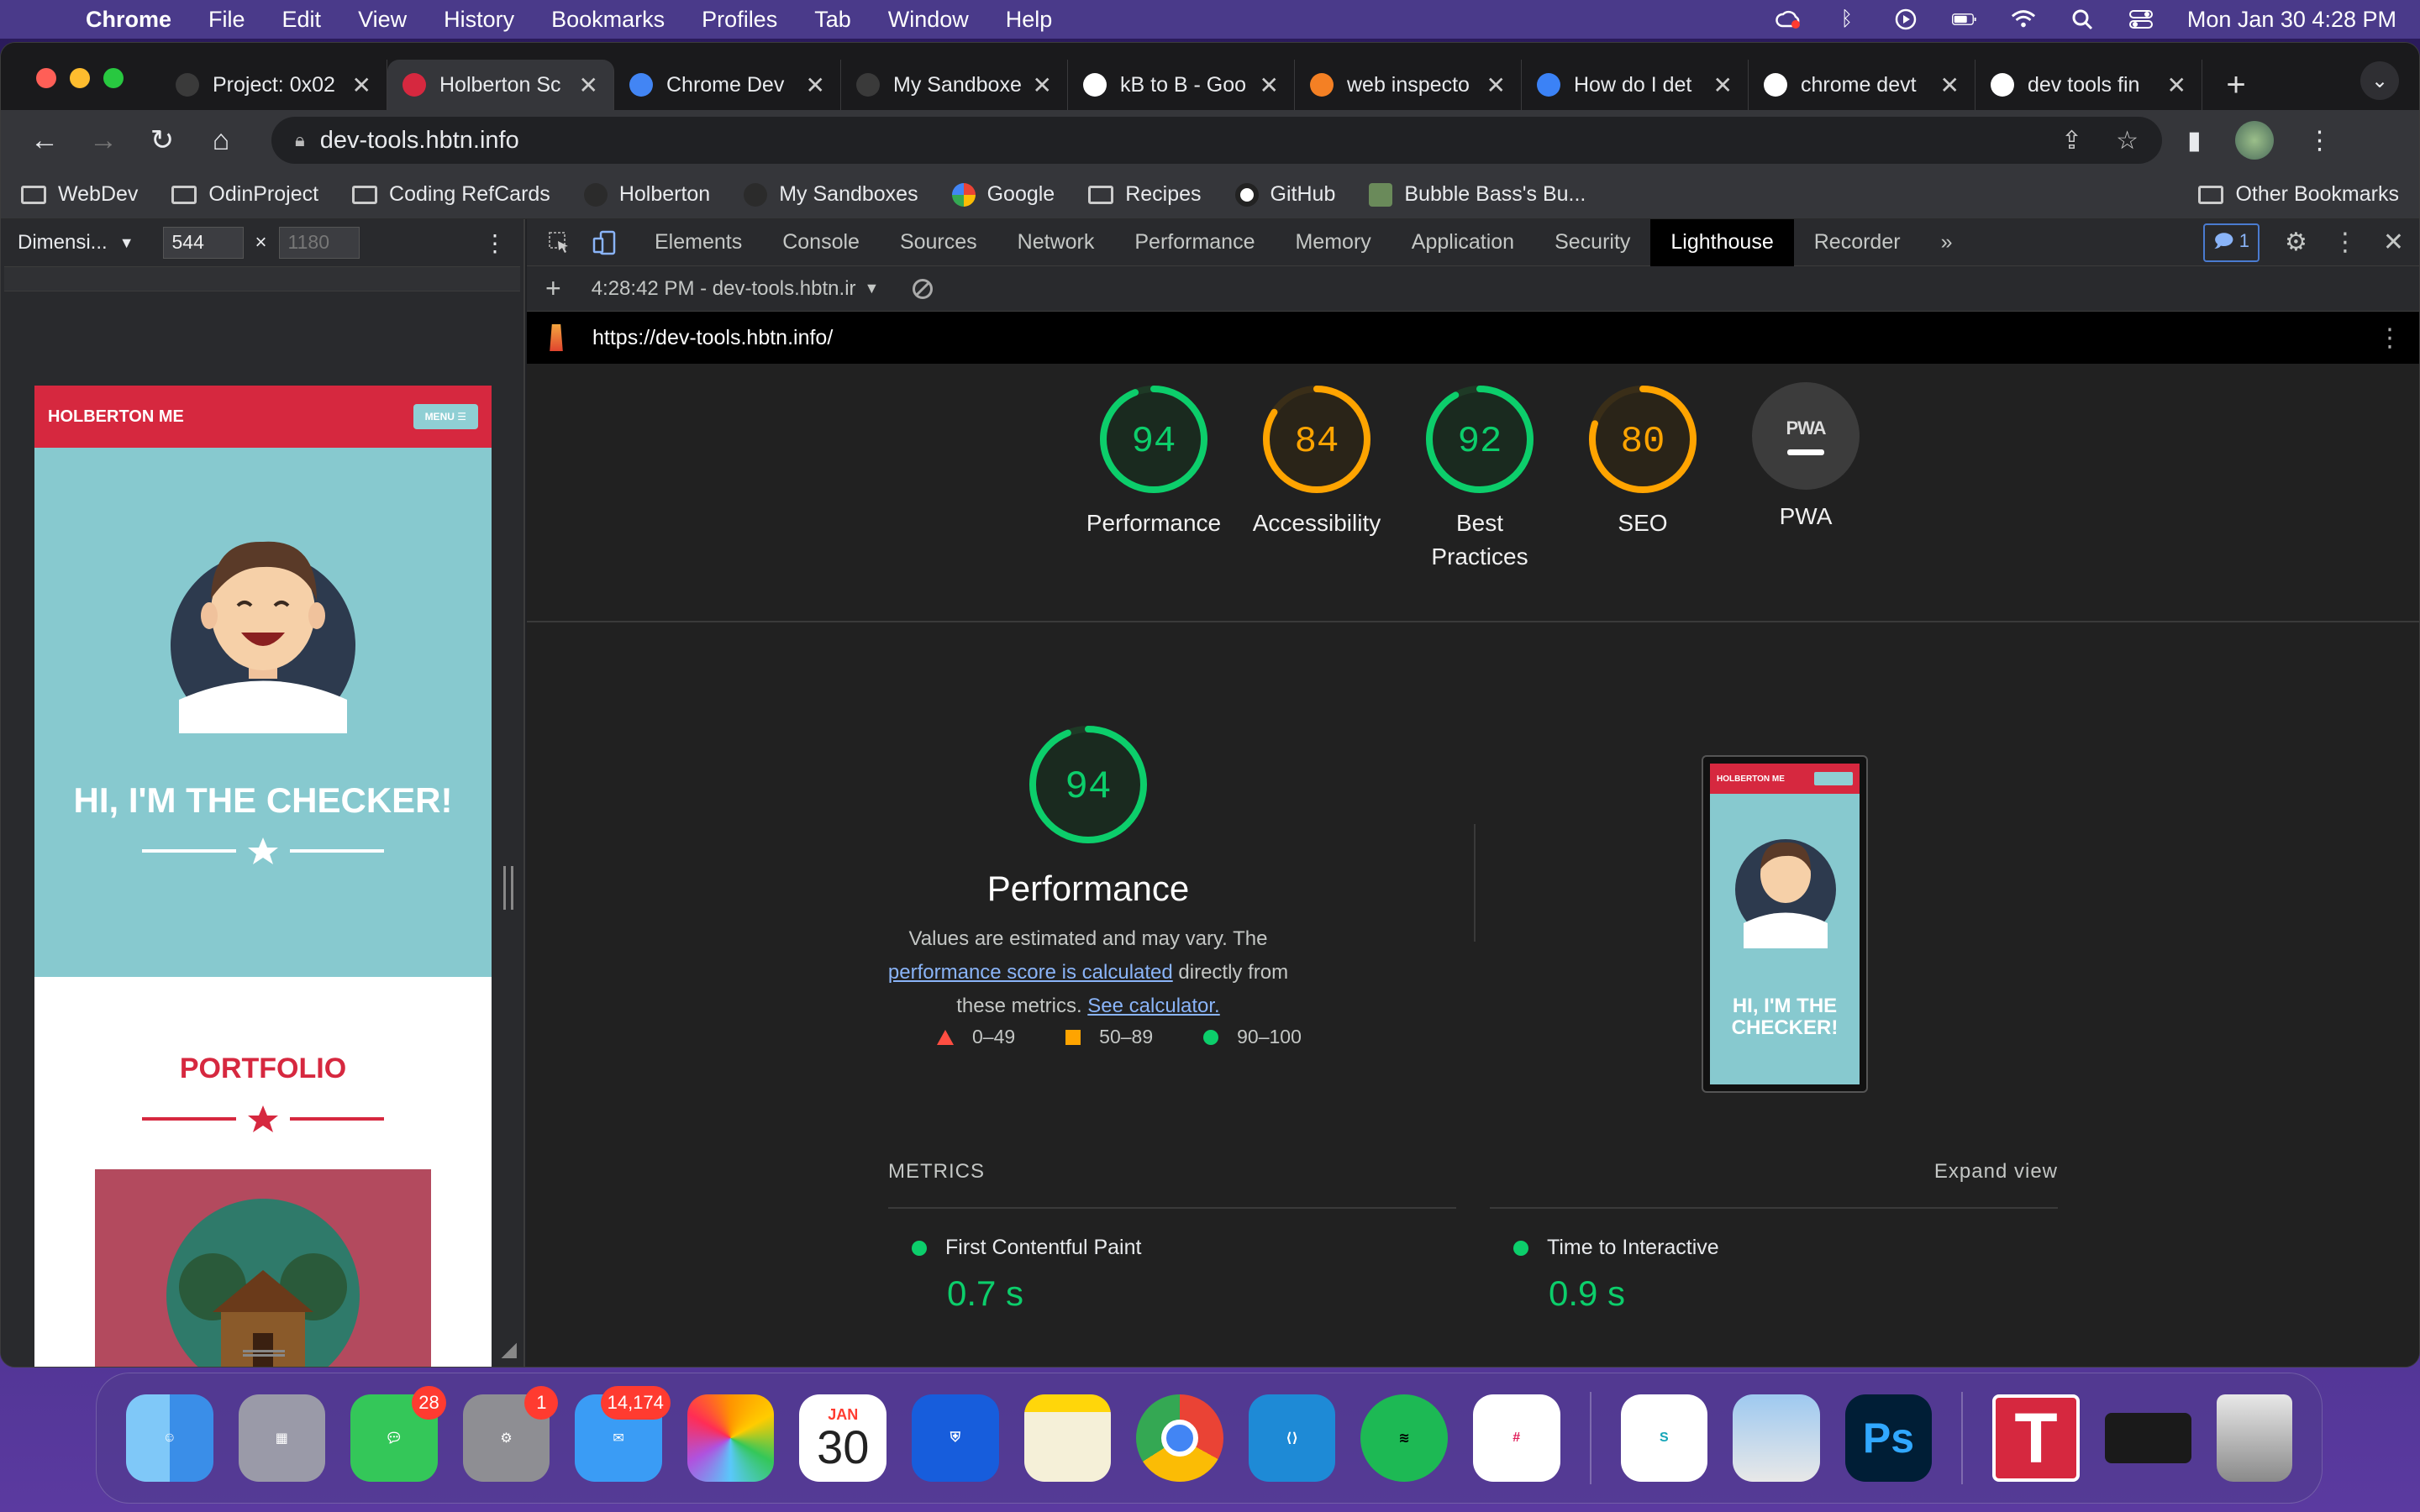  I want to click on emulated-viewport: HOLBERTON ME MENU ☰ HI, I'M THE CHECKER!, so click(263, 876).